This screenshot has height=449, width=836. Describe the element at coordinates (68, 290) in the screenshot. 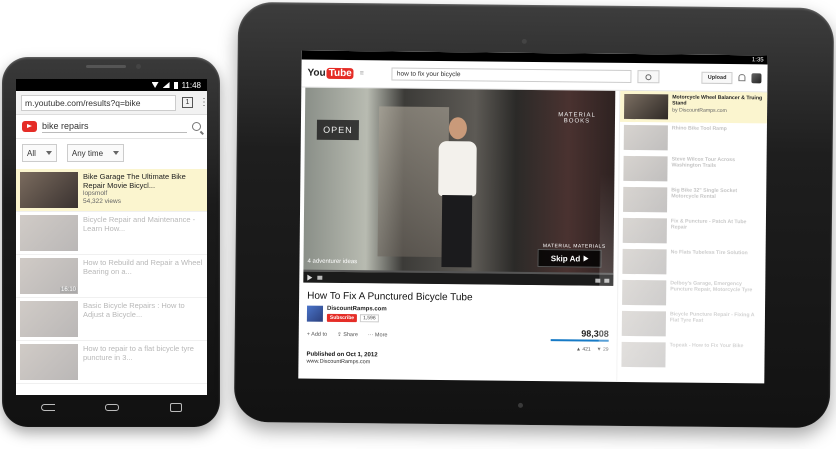

I see `video-duration: 16:10` at that location.